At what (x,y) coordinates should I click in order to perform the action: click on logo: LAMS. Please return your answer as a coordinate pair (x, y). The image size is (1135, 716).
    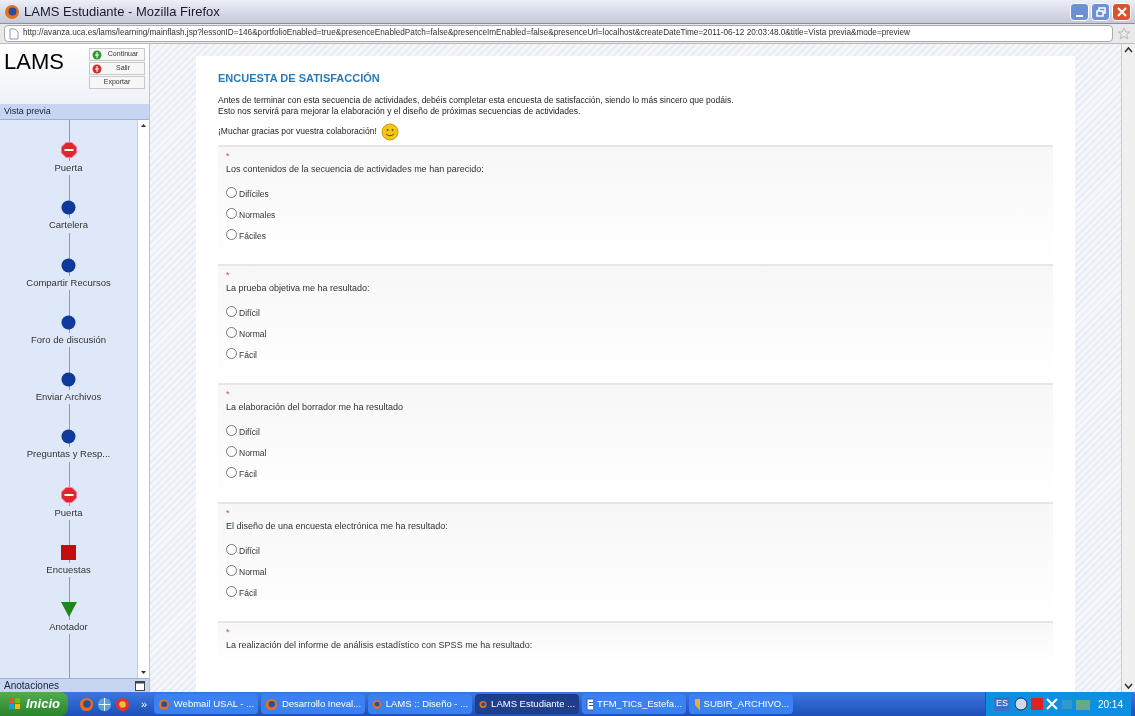
    Looking at the image, I should click on (34, 62).